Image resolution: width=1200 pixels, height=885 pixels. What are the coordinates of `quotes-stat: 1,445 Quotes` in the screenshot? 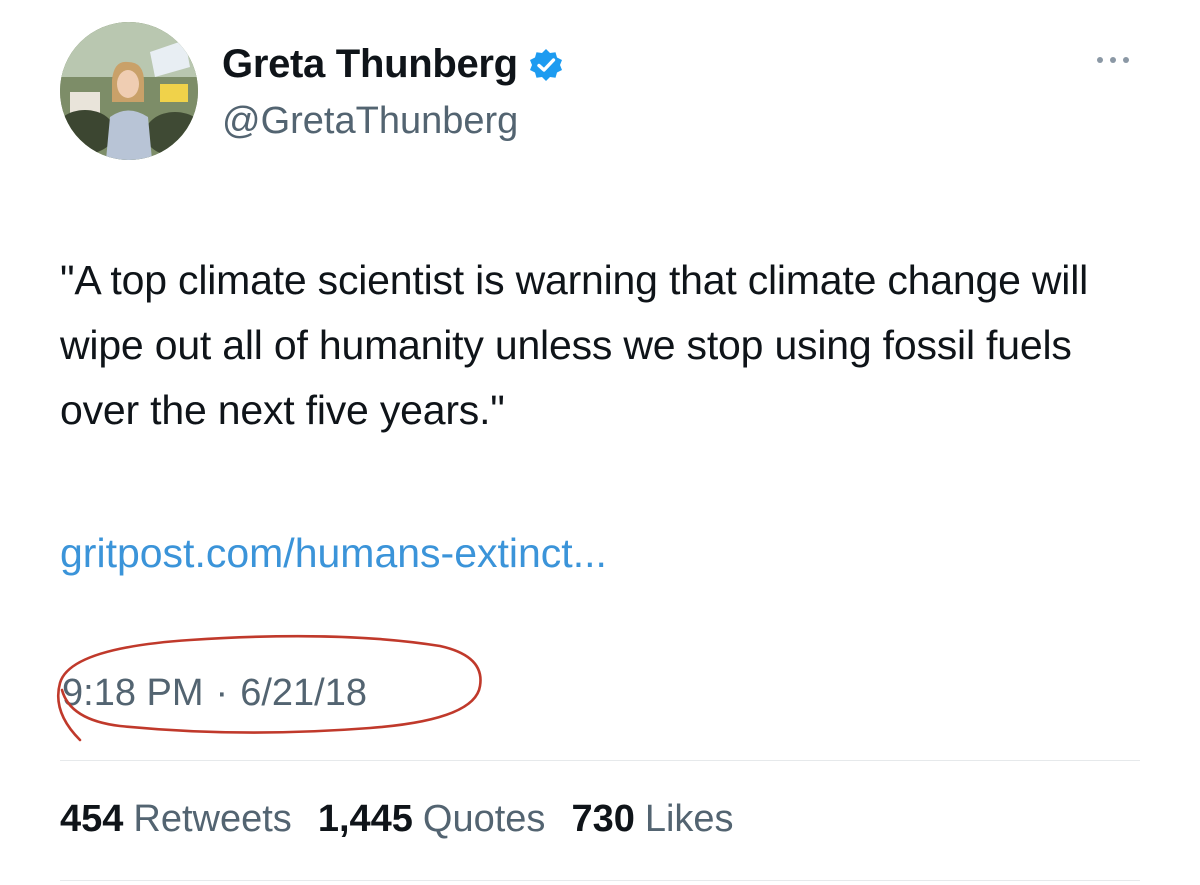 It's located at (432, 819).